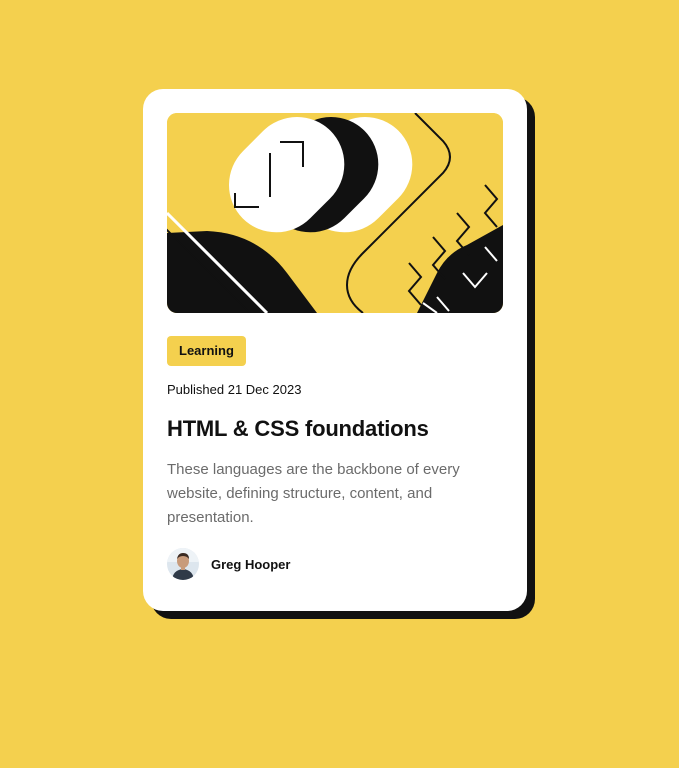 Image resolution: width=679 pixels, height=768 pixels. I want to click on author-name: Greg Hooper, so click(251, 564).